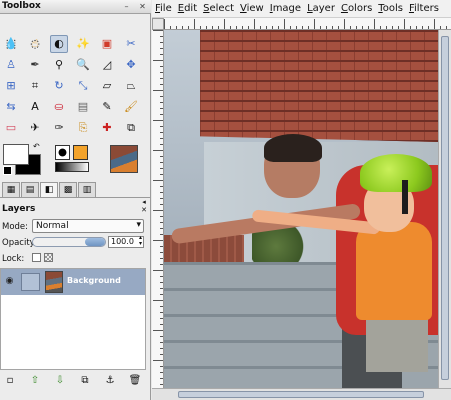  I want to click on smudge-icon: ☝, so click(35, 44).